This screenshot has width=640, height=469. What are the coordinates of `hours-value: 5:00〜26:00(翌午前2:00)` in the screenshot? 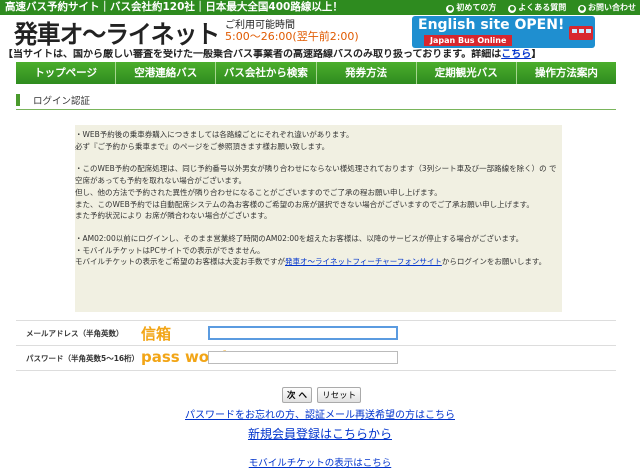 It's located at (292, 36).